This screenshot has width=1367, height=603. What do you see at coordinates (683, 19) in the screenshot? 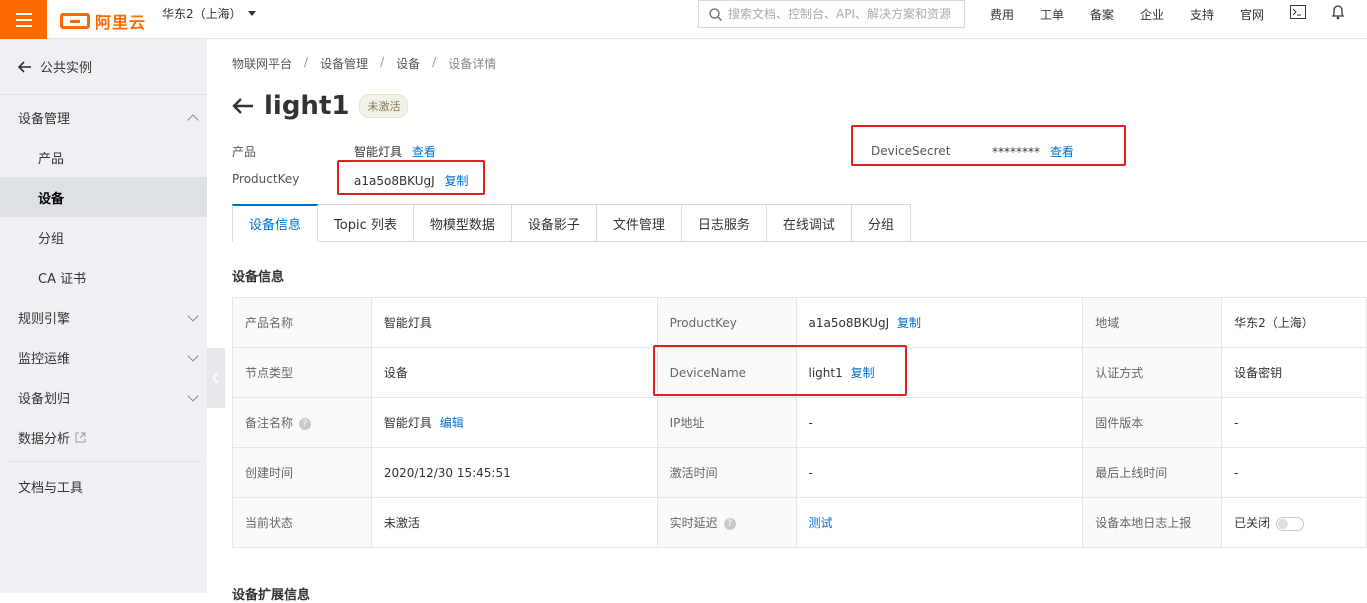
I see `top-bar: 阿里云 华东2（上海） 费用 工单 备案 企业 支持 官网` at bounding box center [683, 19].